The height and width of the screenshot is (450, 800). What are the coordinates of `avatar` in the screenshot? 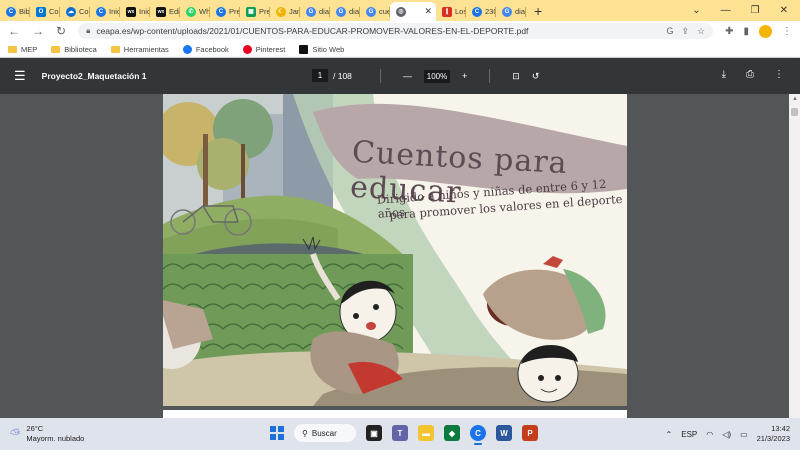 It's located at (765, 31).